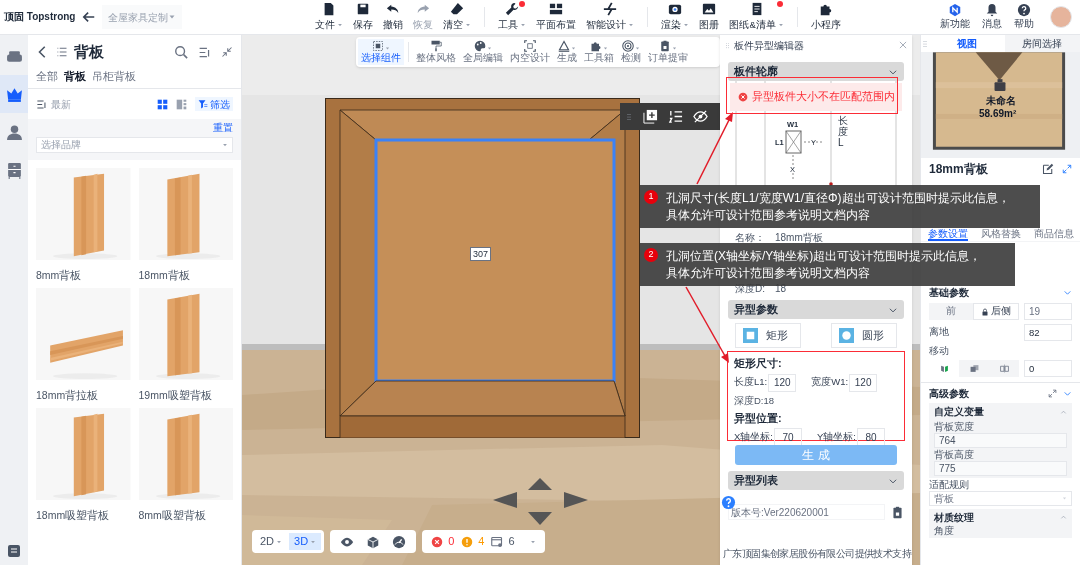  Describe the element at coordinates (1000, 233) in the screenshot. I see `property-tab: 风格替换` at that location.